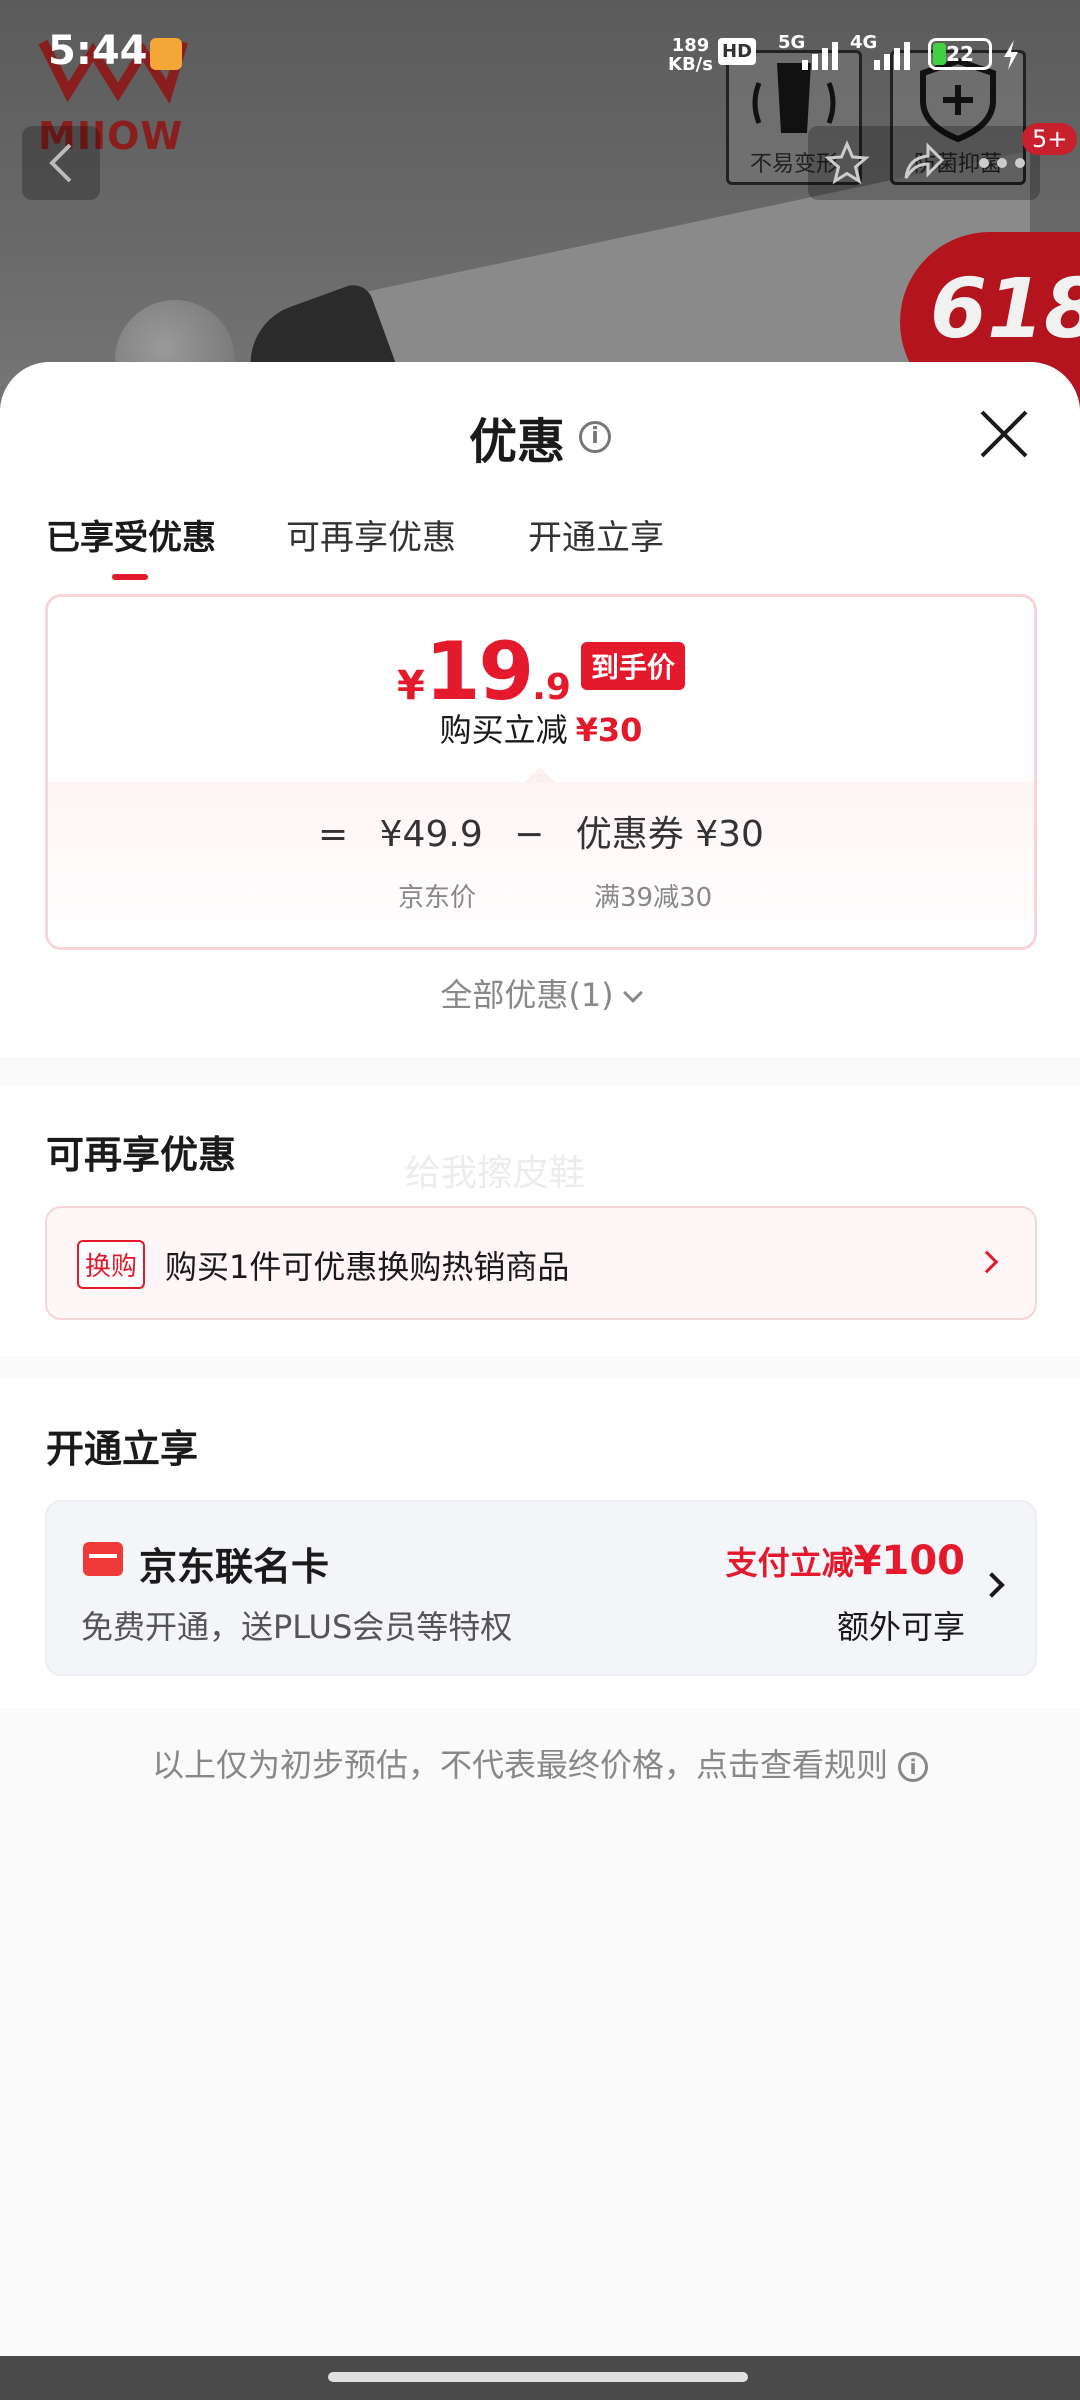  I want to click on top-action-bar, so click(924, 163).